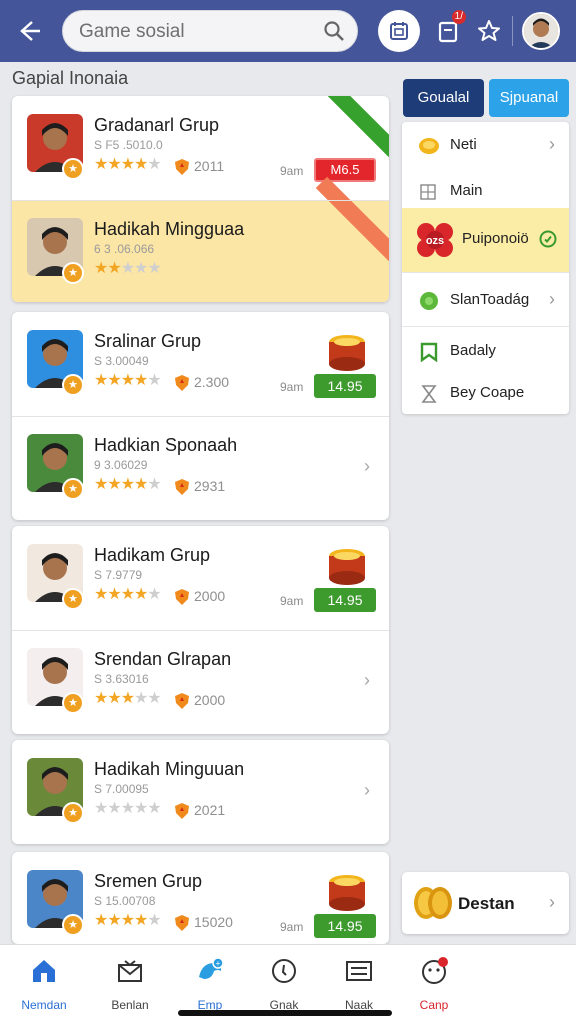 This screenshot has width=576, height=1024. I want to click on menu-item-neti: Neti ›, so click(485, 145).